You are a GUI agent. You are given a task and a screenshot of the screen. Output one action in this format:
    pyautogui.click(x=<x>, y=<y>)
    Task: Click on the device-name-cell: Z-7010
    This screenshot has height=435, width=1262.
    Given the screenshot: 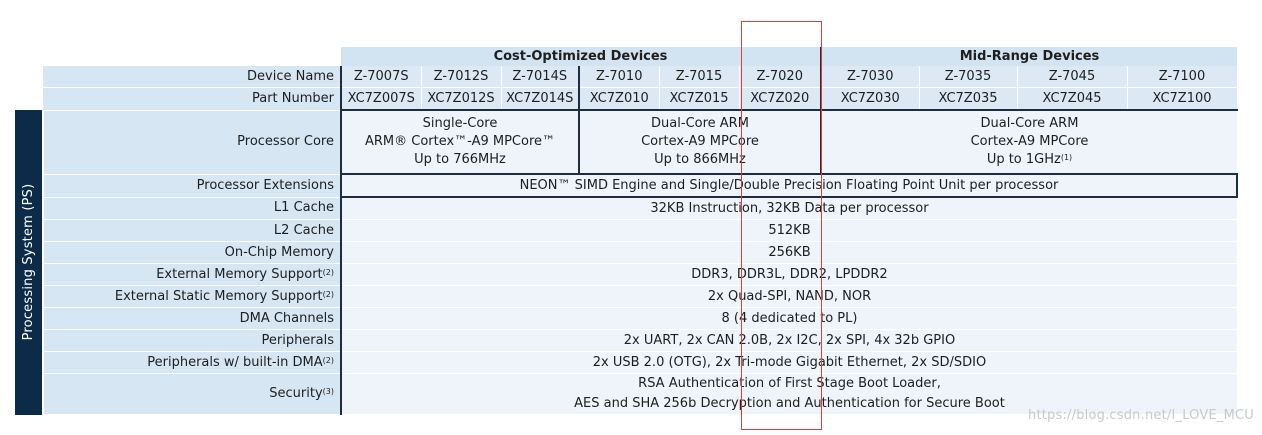 What is the action you would take?
    pyautogui.click(x=619, y=77)
    